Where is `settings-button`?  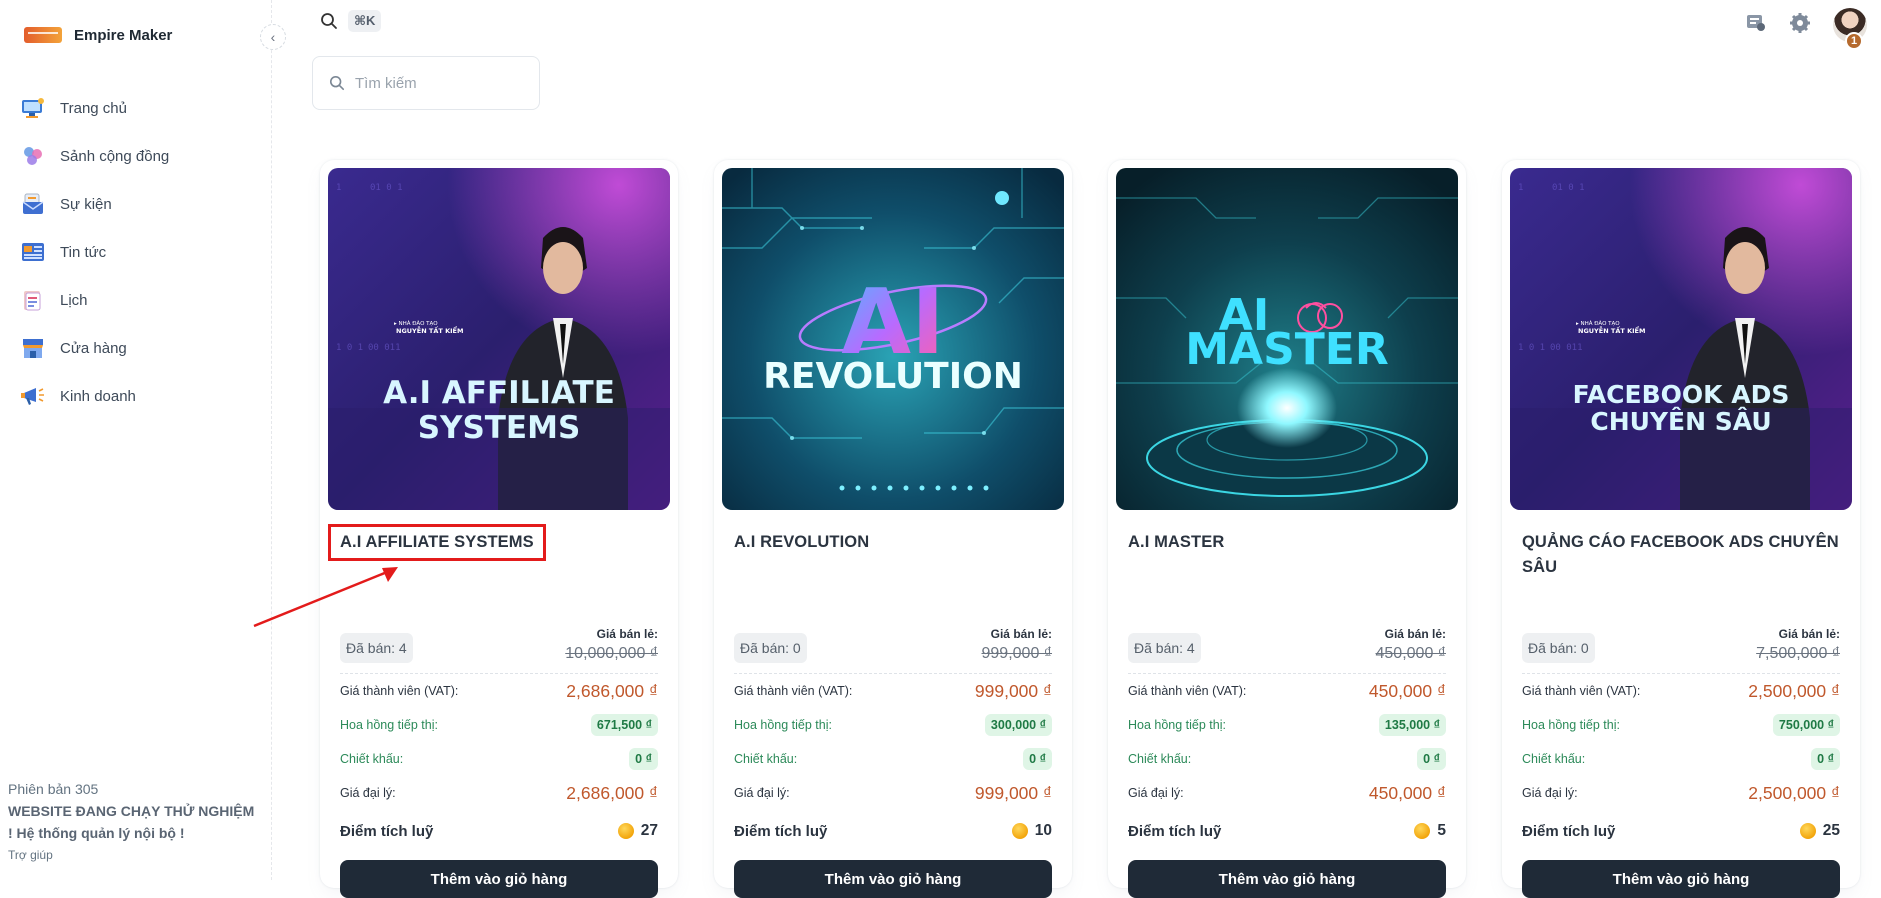
settings-button is located at coordinates (1800, 25).